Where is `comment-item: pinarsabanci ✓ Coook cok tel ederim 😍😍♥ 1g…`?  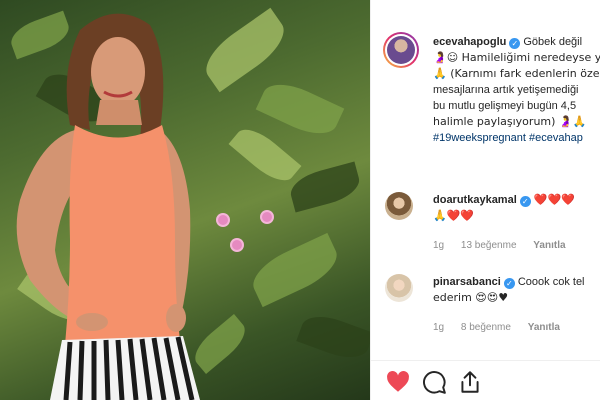
comment-item: pinarsabanci ✓ Coook cok tel ederim 😍😍♥ 1g… is located at coordinates (485, 305).